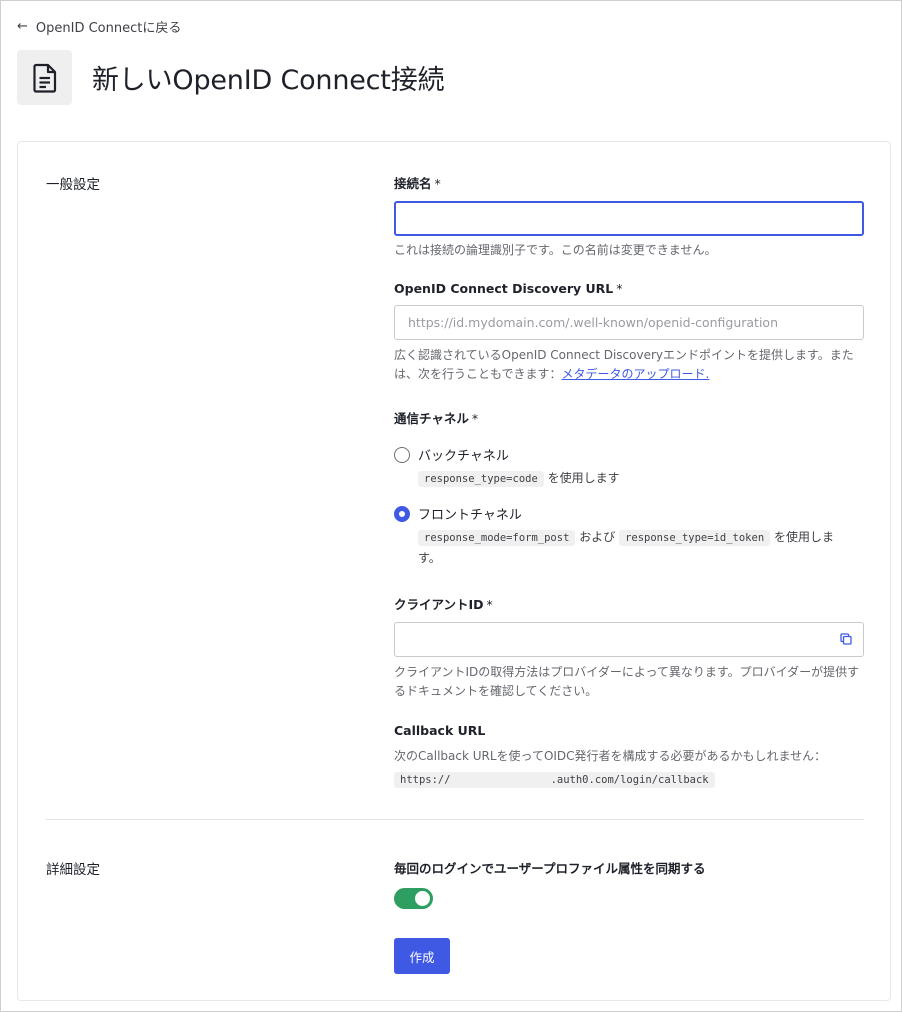 The width and height of the screenshot is (902, 1012). What do you see at coordinates (846, 640) in the screenshot?
I see `copy-icon` at bounding box center [846, 640].